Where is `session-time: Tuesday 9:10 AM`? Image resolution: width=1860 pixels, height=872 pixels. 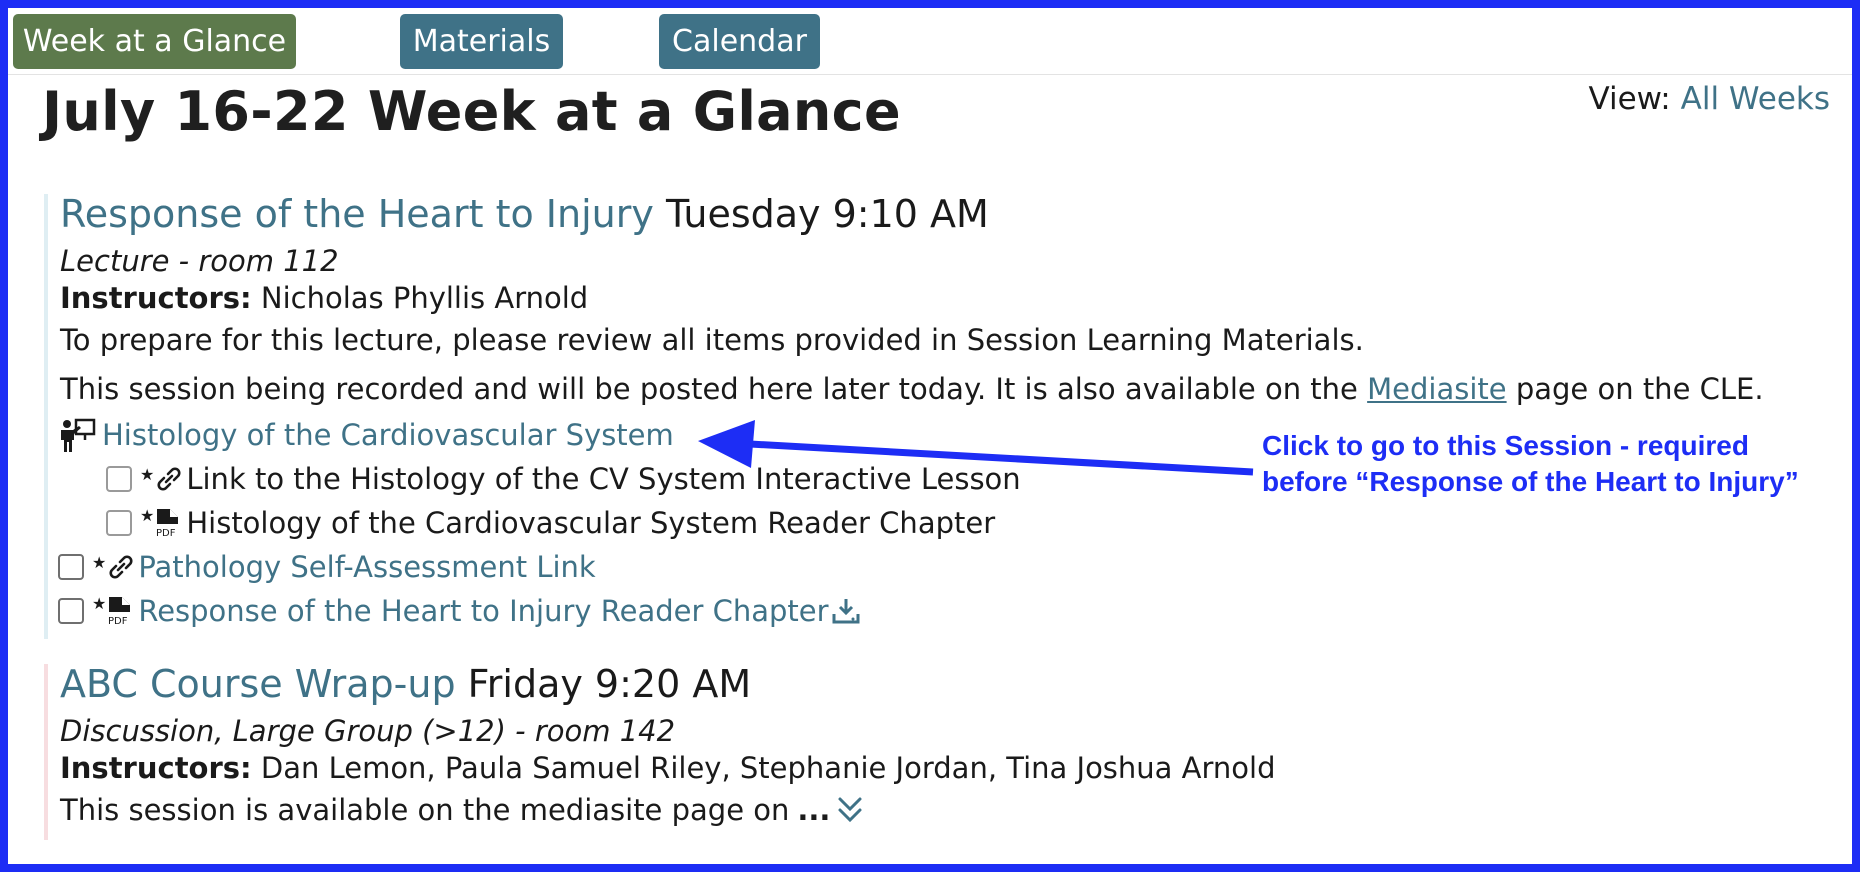
session-time: Tuesday 9:10 AM is located at coordinates (827, 214).